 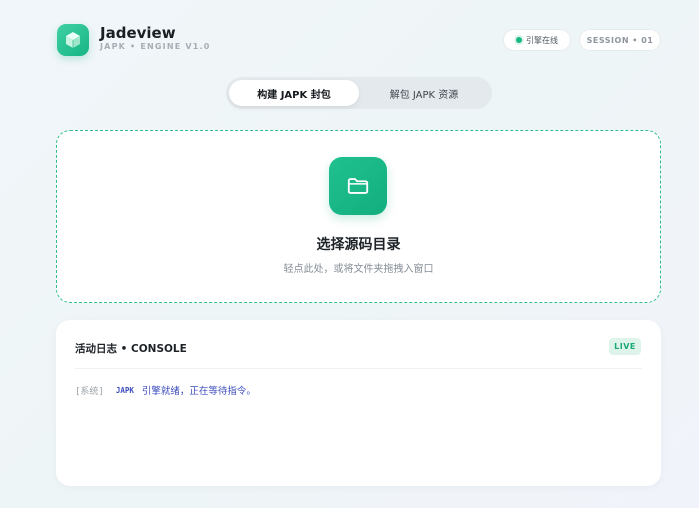 What do you see at coordinates (519, 40) in the screenshot?
I see `status-dot-icon` at bounding box center [519, 40].